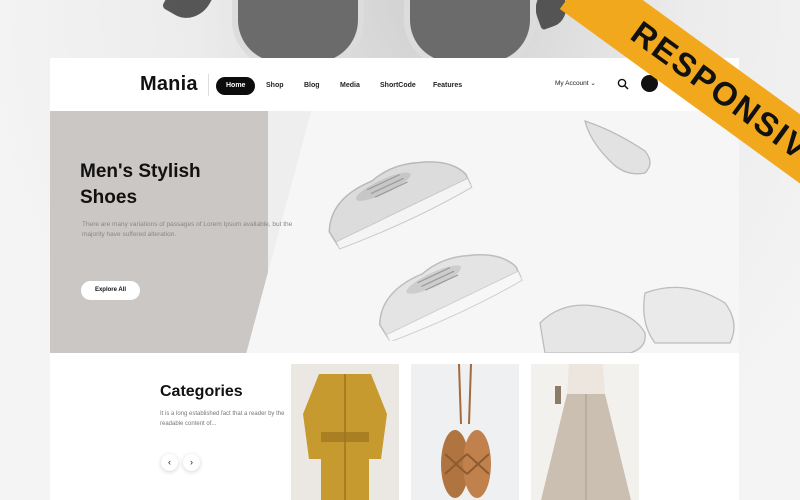 This screenshot has width=800, height=500. What do you see at coordinates (617, 147) in the screenshot?
I see `sneaker-image-top-right` at bounding box center [617, 147].